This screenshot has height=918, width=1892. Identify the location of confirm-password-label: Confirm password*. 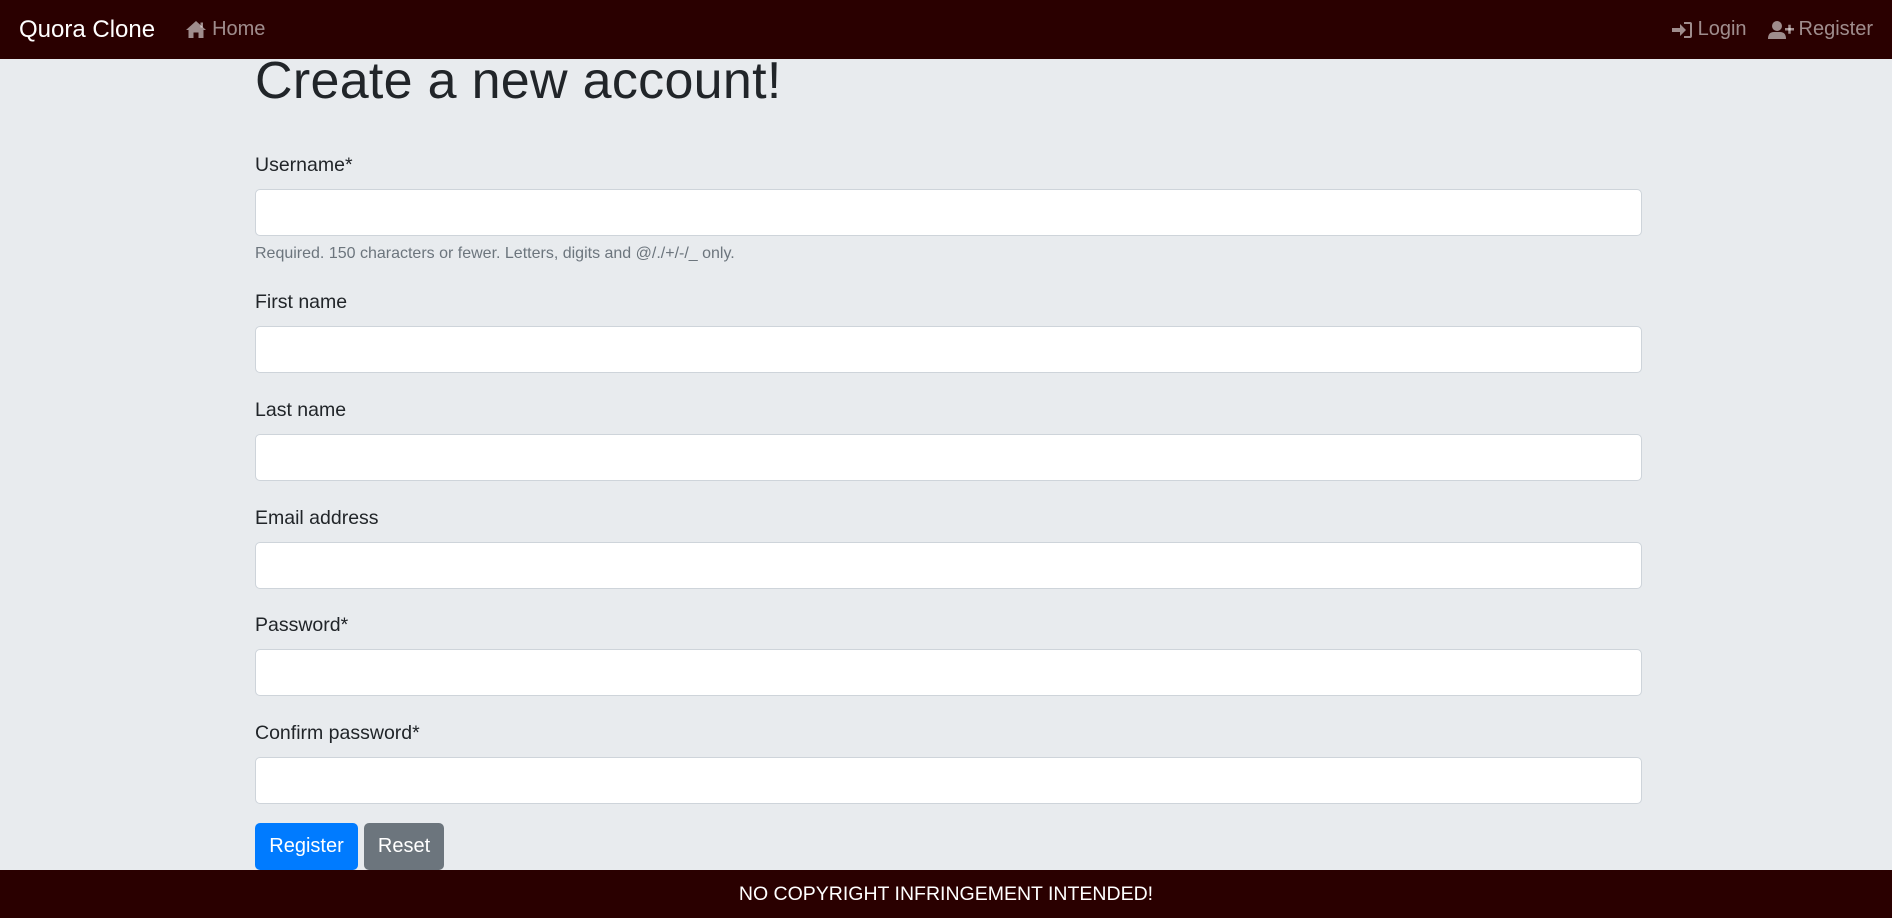
(337, 733).